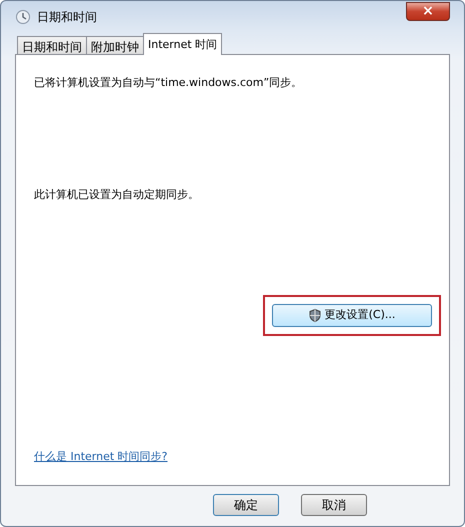  I want to click on sync-status-text: 此计算机已设置为自动定期同步。, so click(117, 194).